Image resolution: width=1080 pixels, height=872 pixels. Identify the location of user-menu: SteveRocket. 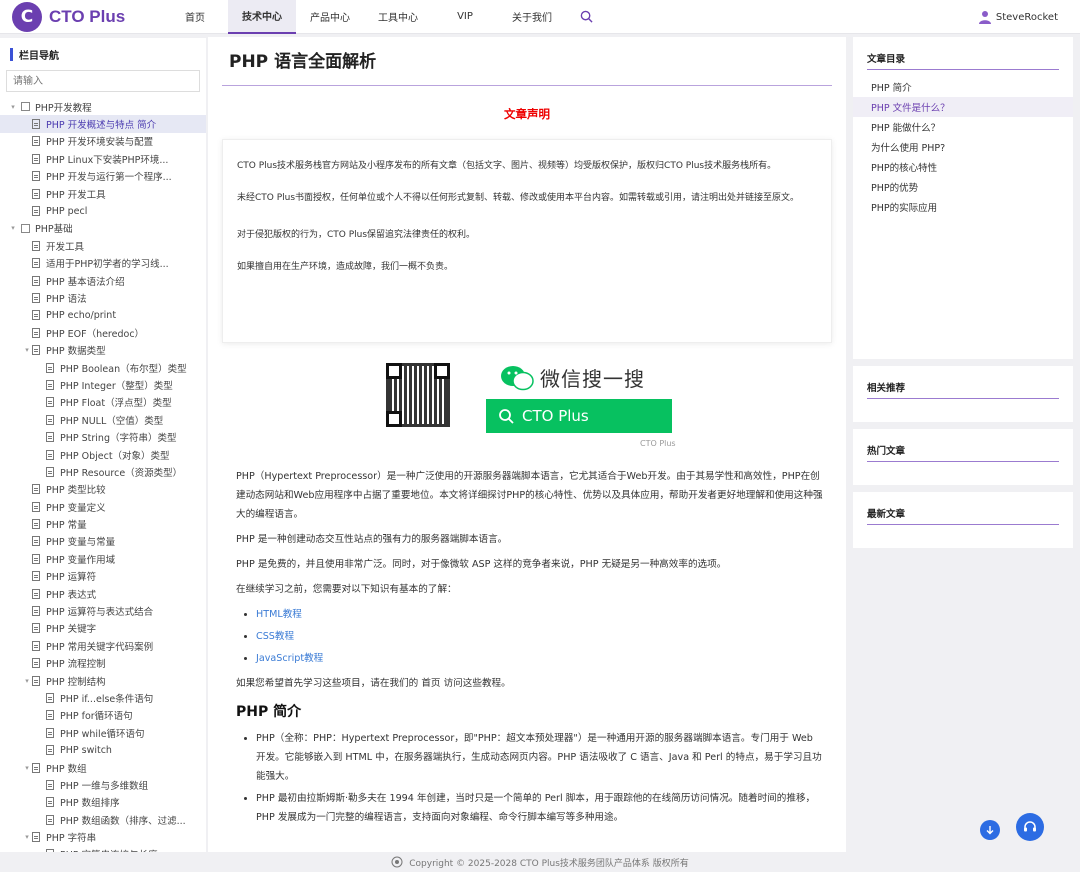
(1018, 17).